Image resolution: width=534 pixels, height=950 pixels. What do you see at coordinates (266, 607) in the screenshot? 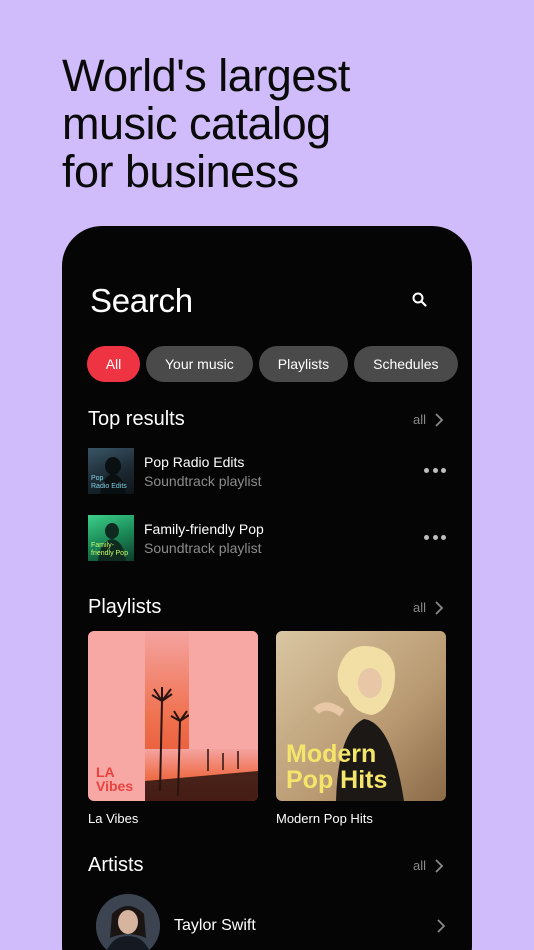
I see `playlists-header: Playlists all` at bounding box center [266, 607].